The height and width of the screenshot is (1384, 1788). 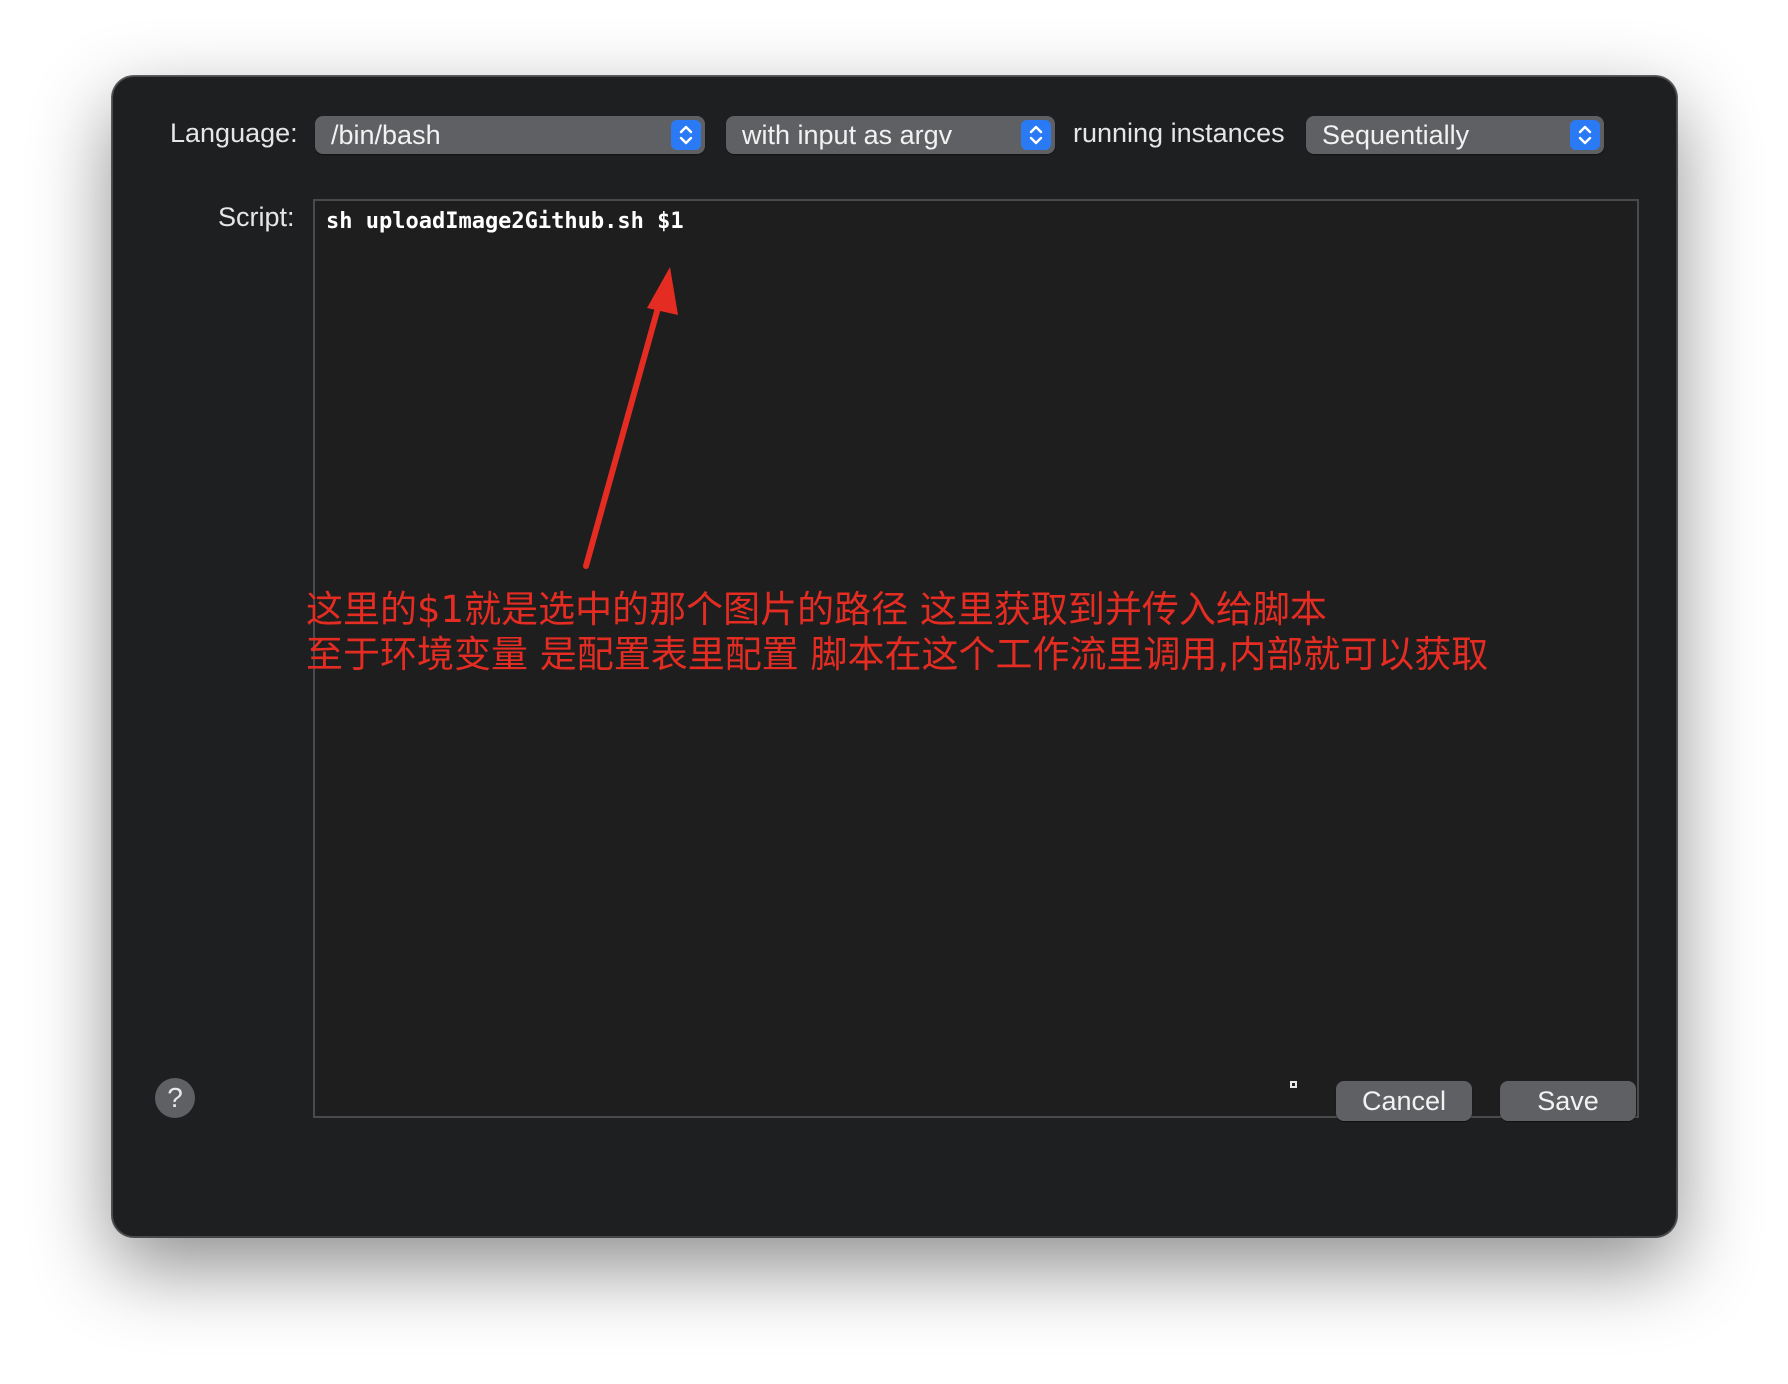 What do you see at coordinates (505, 221) in the screenshot?
I see `script-content: sh uploadImage2Github.sh $1` at bounding box center [505, 221].